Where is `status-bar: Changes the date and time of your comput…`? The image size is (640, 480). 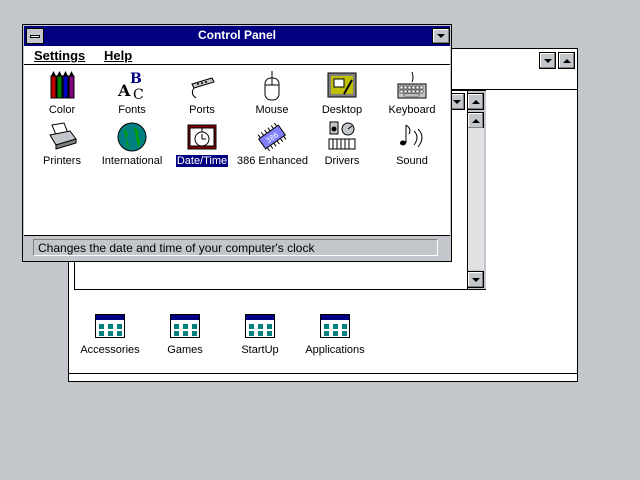 status-bar: Changes the date and time of your comput… is located at coordinates (237, 248).